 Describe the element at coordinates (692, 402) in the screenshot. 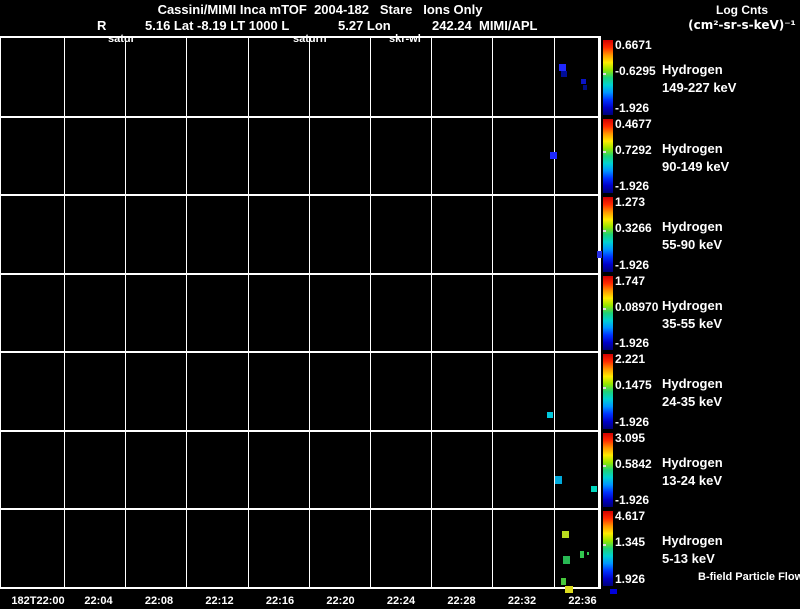

I see `energy-label: 24-35 keV` at that location.